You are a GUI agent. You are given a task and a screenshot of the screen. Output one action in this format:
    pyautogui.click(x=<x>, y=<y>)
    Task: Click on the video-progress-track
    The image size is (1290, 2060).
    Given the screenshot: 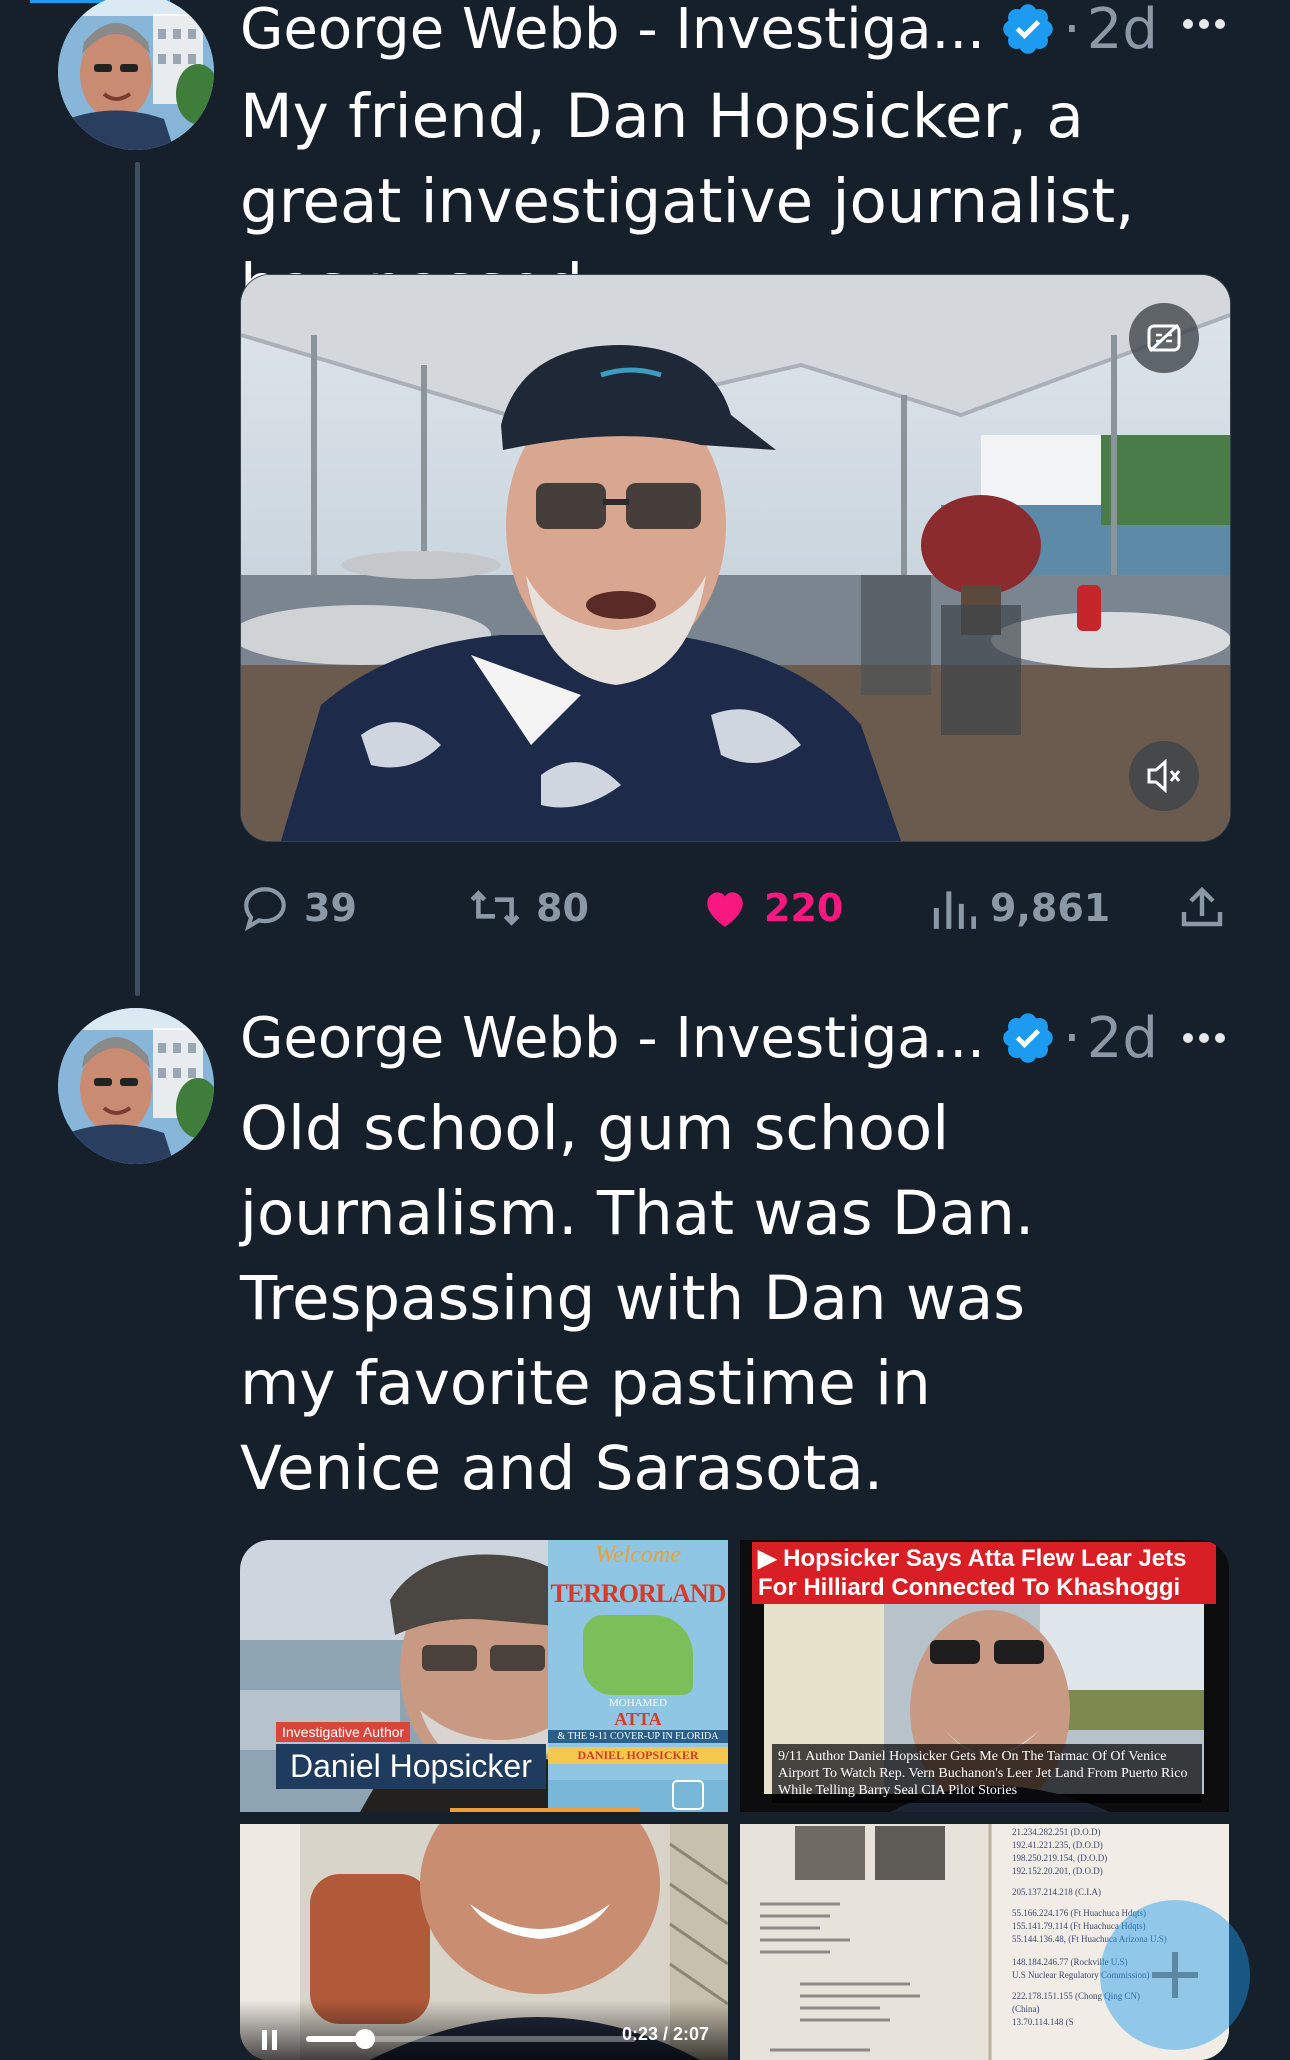 What is the action you would take?
    pyautogui.click(x=471, y=2039)
    